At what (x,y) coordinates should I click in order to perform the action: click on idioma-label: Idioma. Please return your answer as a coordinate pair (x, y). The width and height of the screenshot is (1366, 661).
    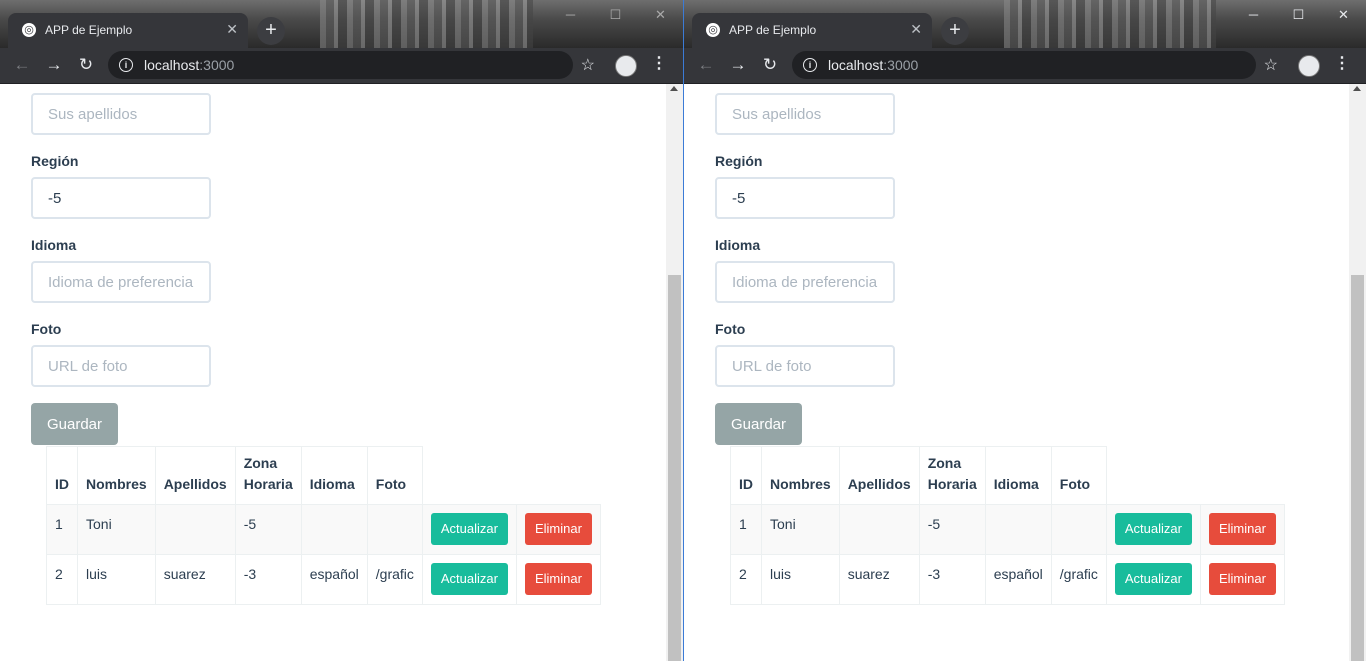
    Looking at the image, I should click on (54, 245).